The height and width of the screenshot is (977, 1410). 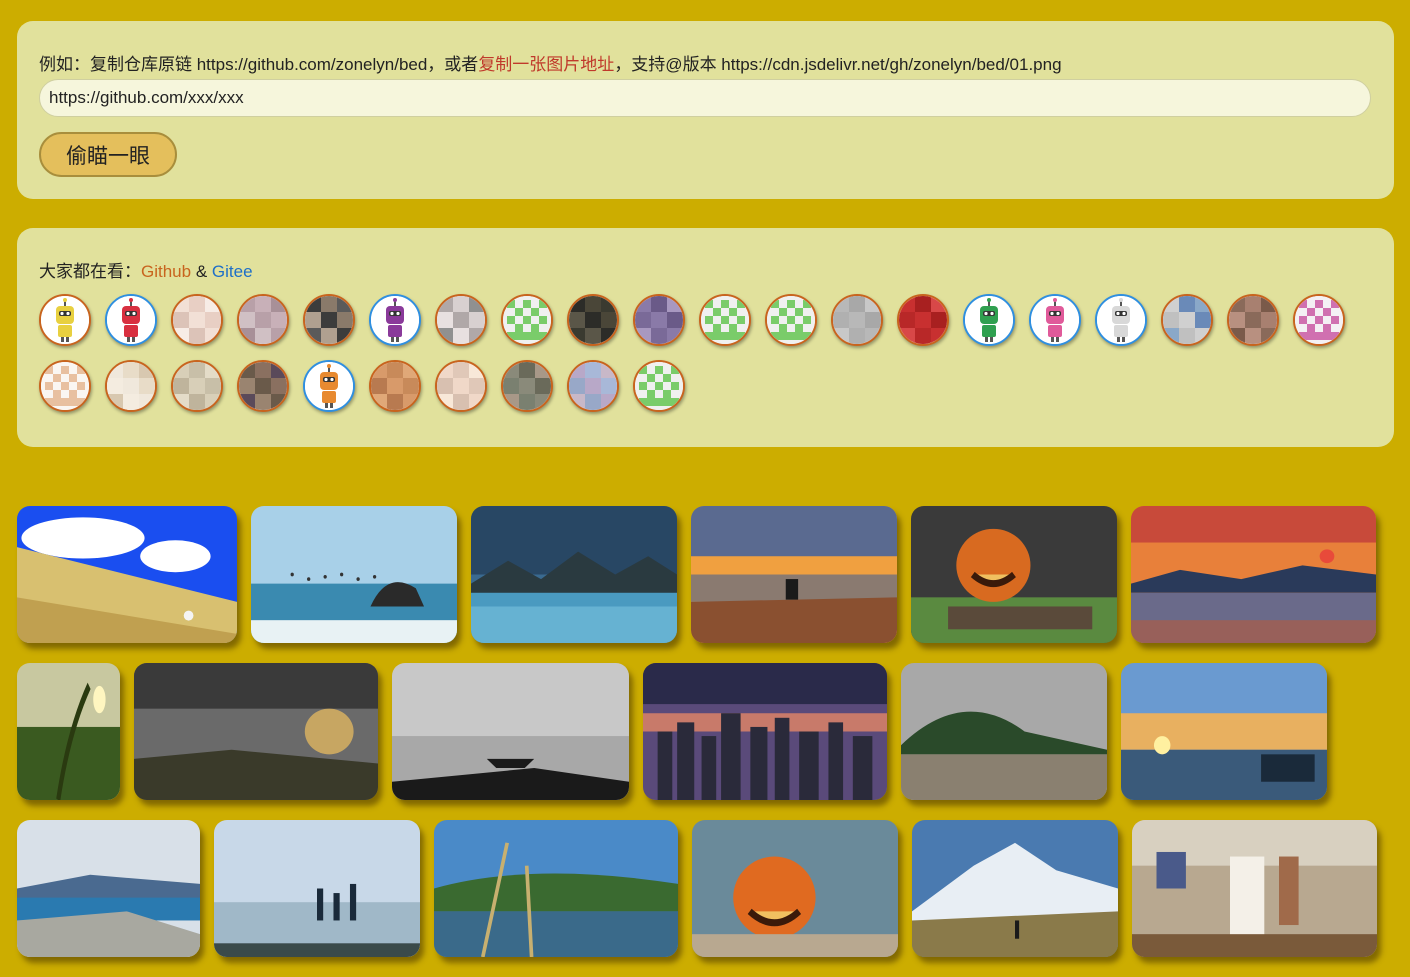 What do you see at coordinates (1224, 731) in the screenshot?
I see `misty-sunrise-lake-photo` at bounding box center [1224, 731].